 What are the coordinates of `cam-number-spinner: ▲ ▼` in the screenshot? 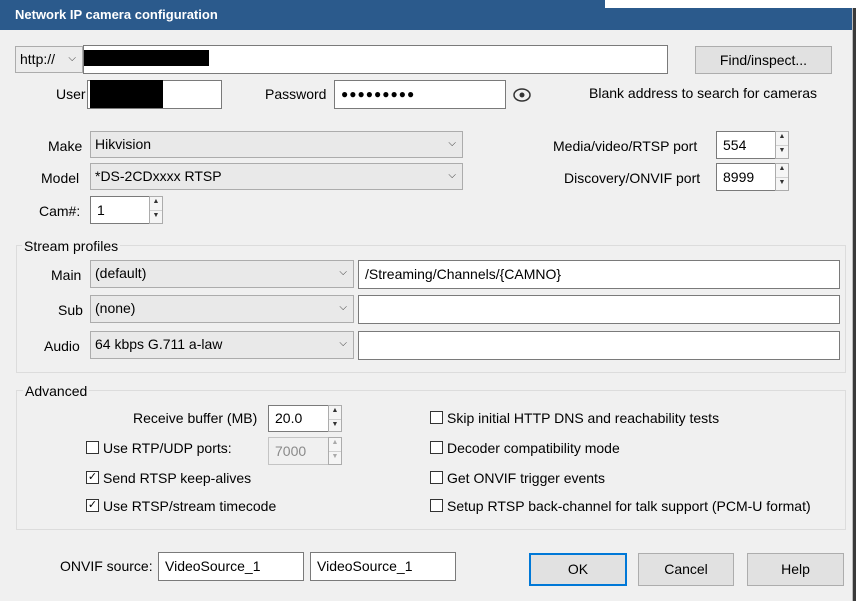 It's located at (156, 210).